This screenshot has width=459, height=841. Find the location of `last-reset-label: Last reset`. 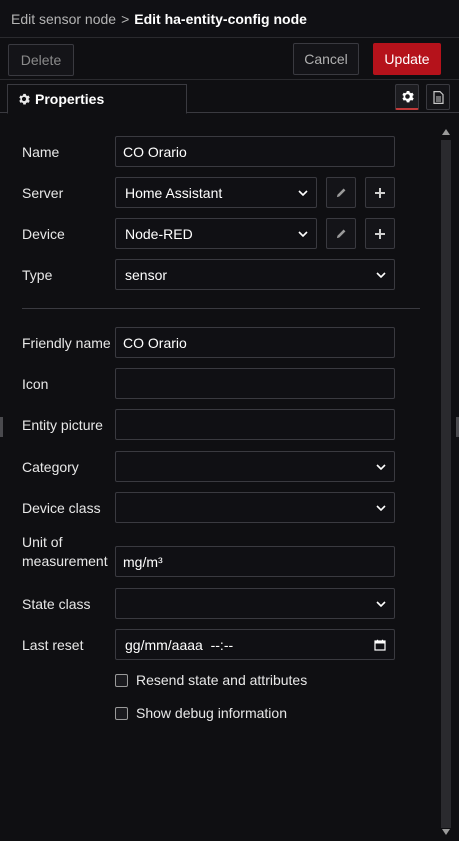

last-reset-label: Last reset is located at coordinates (53, 645).